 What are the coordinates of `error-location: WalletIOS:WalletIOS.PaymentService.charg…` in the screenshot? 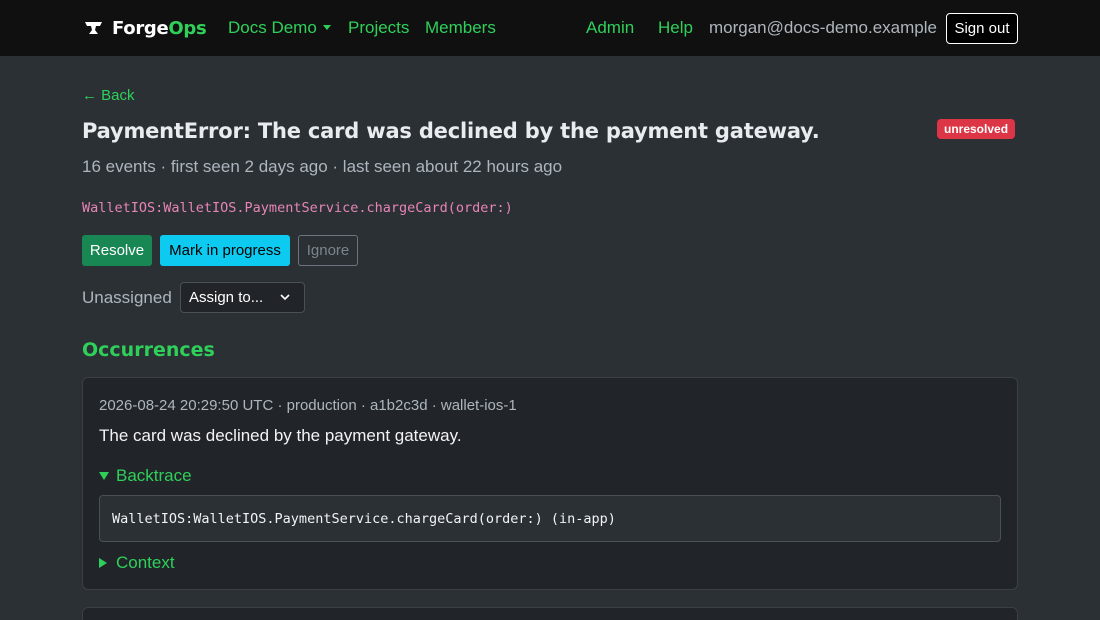 It's located at (297, 208).